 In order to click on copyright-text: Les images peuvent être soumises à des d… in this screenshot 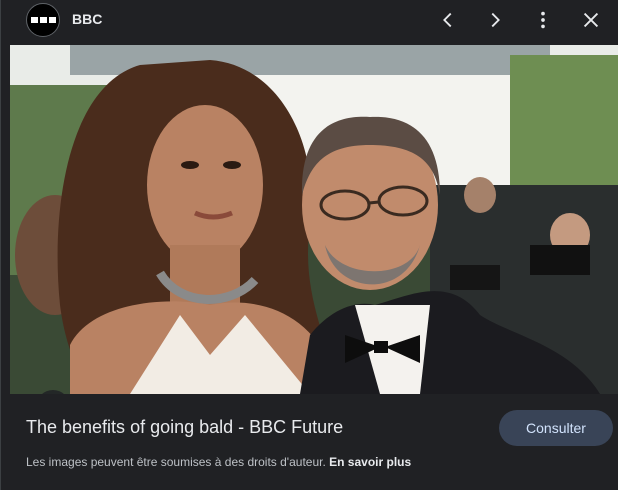, I will do `click(176, 462)`.